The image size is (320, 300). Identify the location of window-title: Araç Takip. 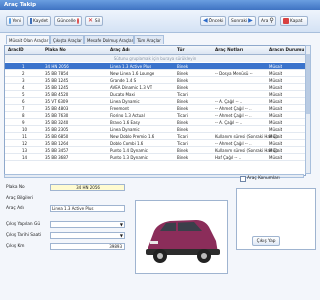
(20, 5).